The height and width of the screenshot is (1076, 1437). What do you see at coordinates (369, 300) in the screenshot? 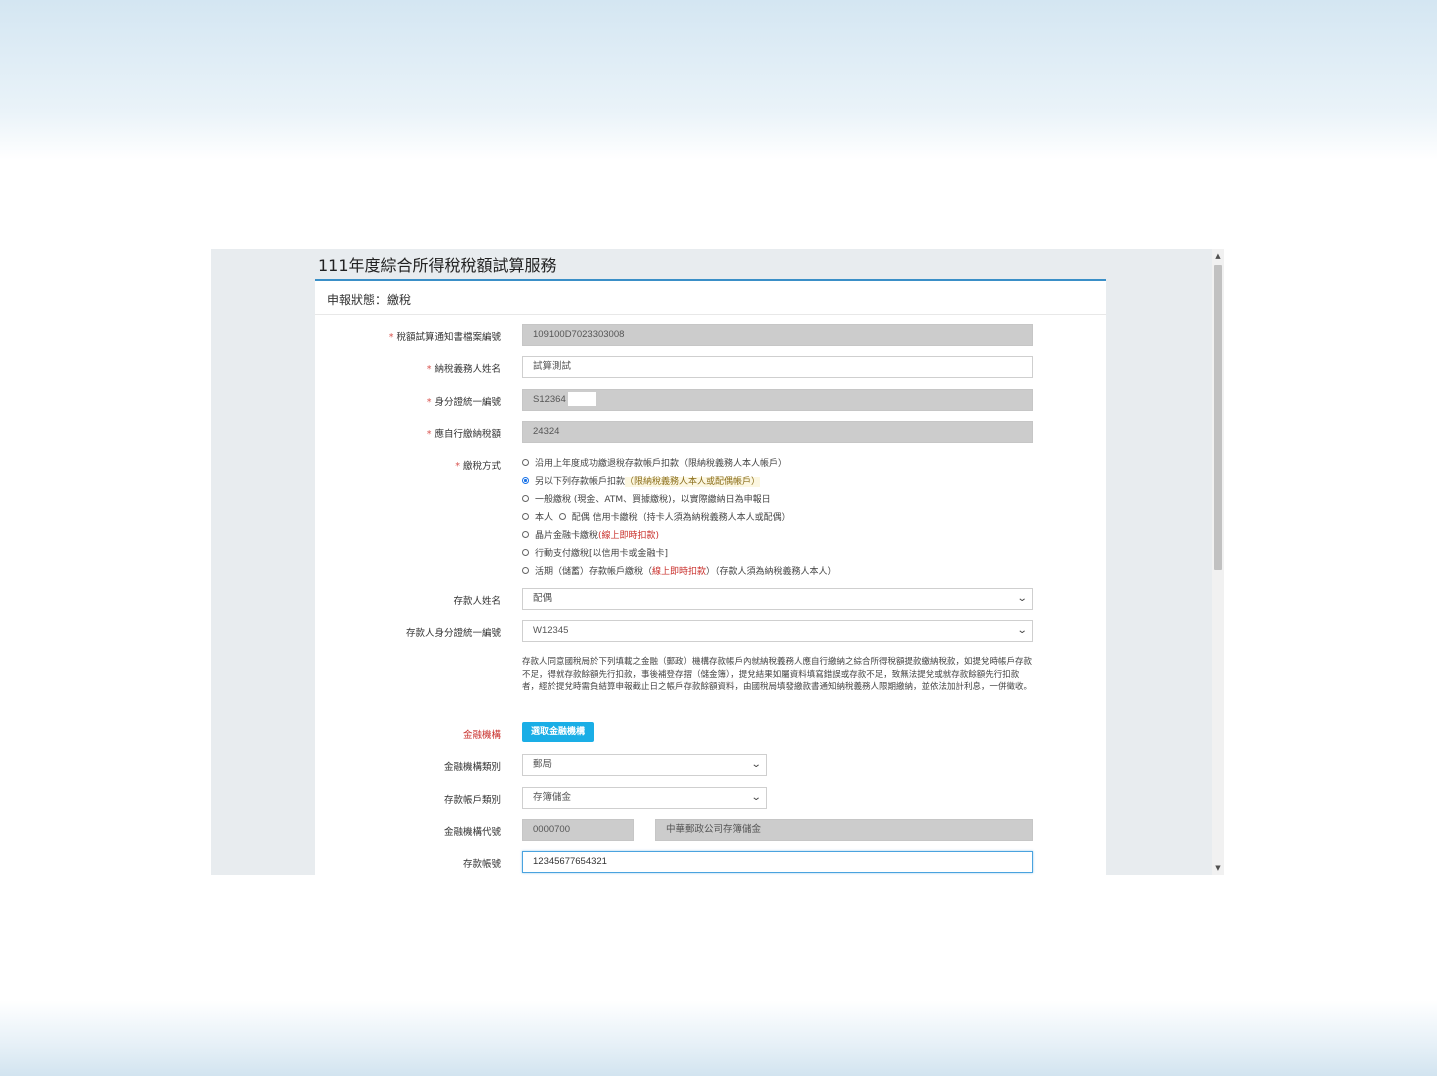
I see `filing-status: 申報狀態：繳稅` at bounding box center [369, 300].